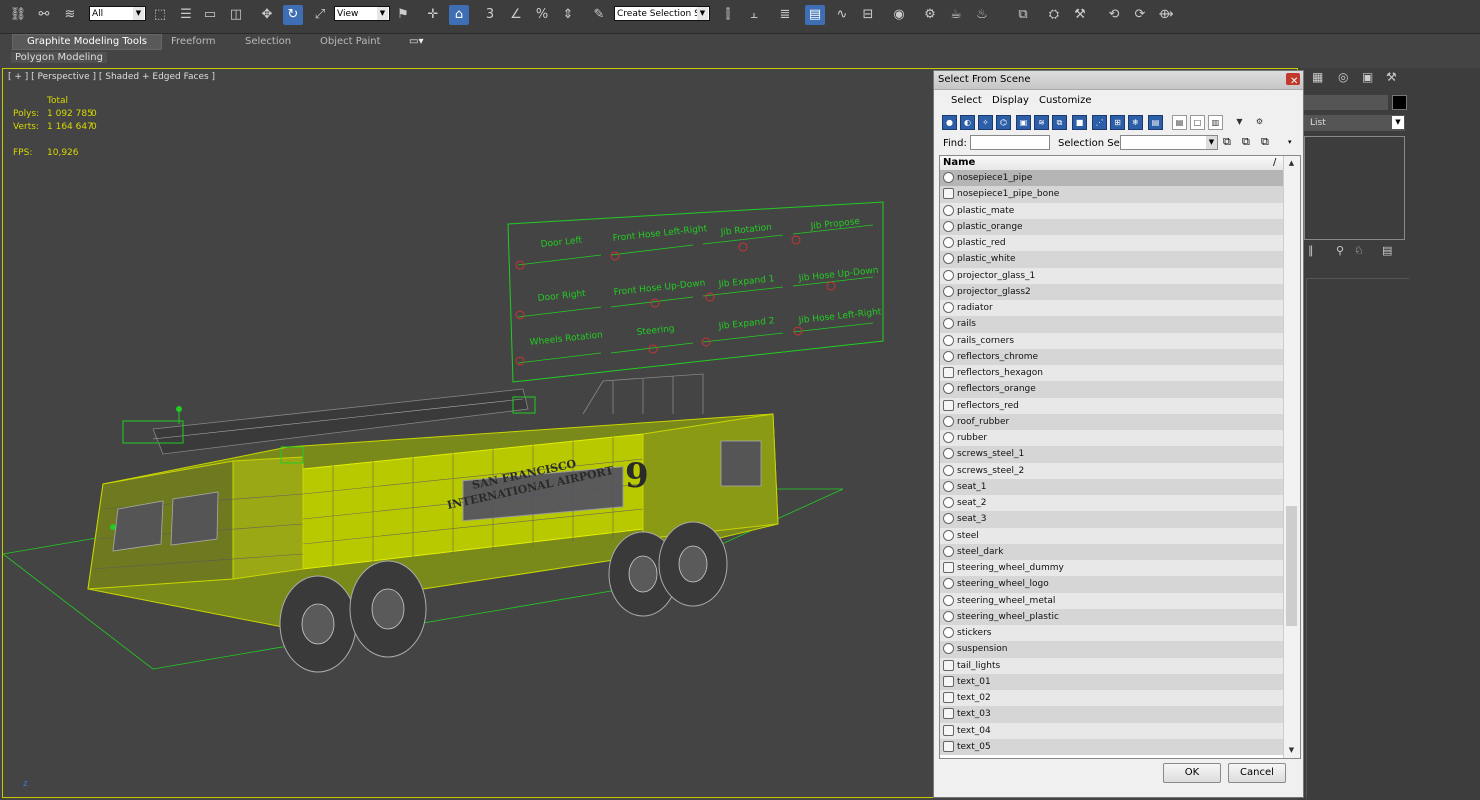 The width and height of the screenshot is (1480, 800). Describe the element at coordinates (1112, 714) in the screenshot. I see `list-item: text_03` at that location.